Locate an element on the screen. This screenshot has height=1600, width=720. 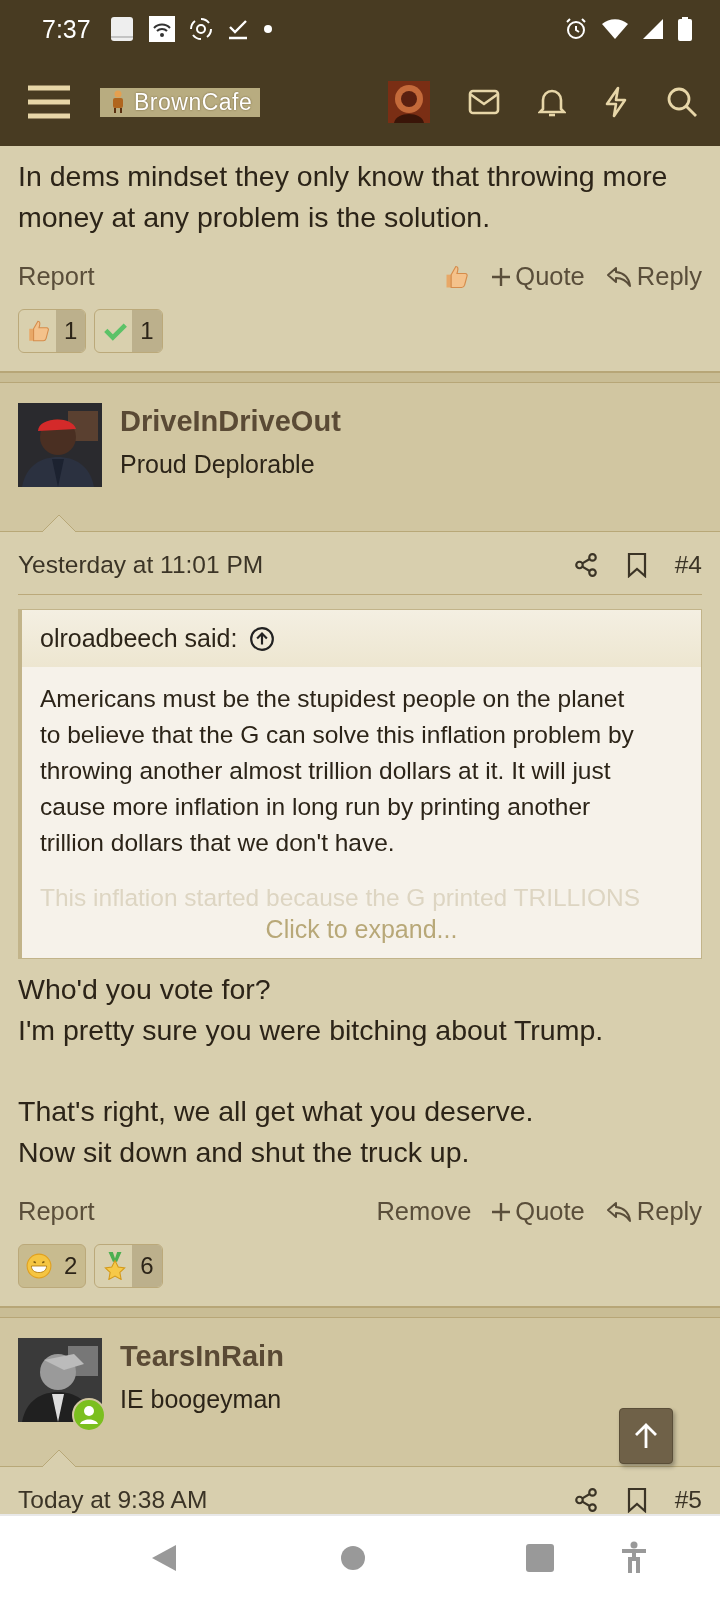
post-date: Yesterday at 11:01 PM is located at coordinates (282, 565).